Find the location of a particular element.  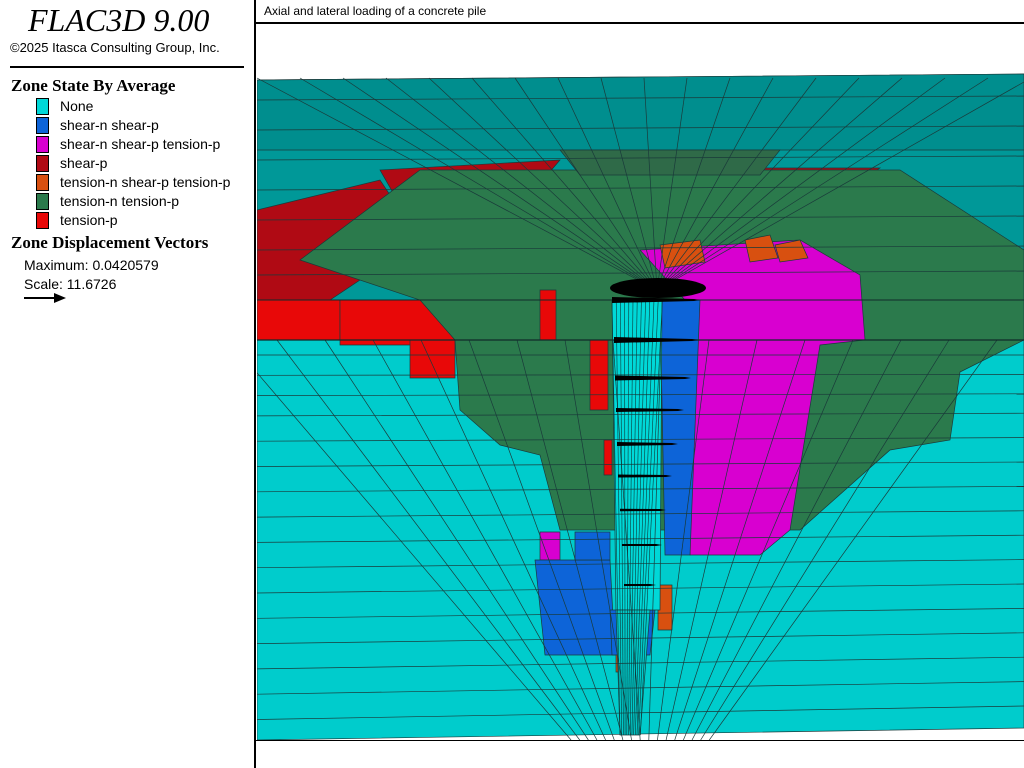

app-title: FLAC3D 9.00 is located at coordinates (119, 20).